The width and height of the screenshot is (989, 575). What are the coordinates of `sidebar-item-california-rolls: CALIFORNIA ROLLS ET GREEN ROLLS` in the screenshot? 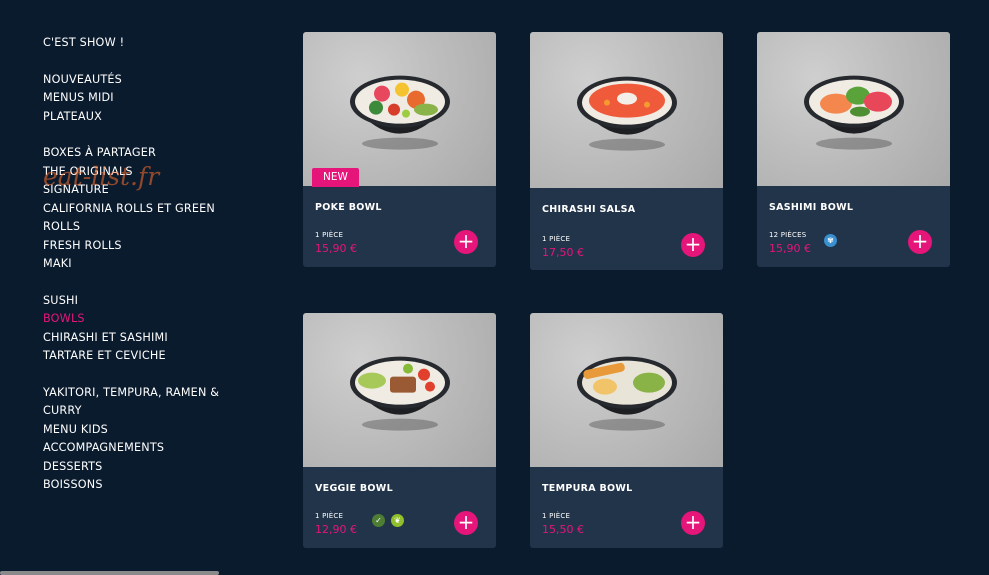 It's located at (143, 218).